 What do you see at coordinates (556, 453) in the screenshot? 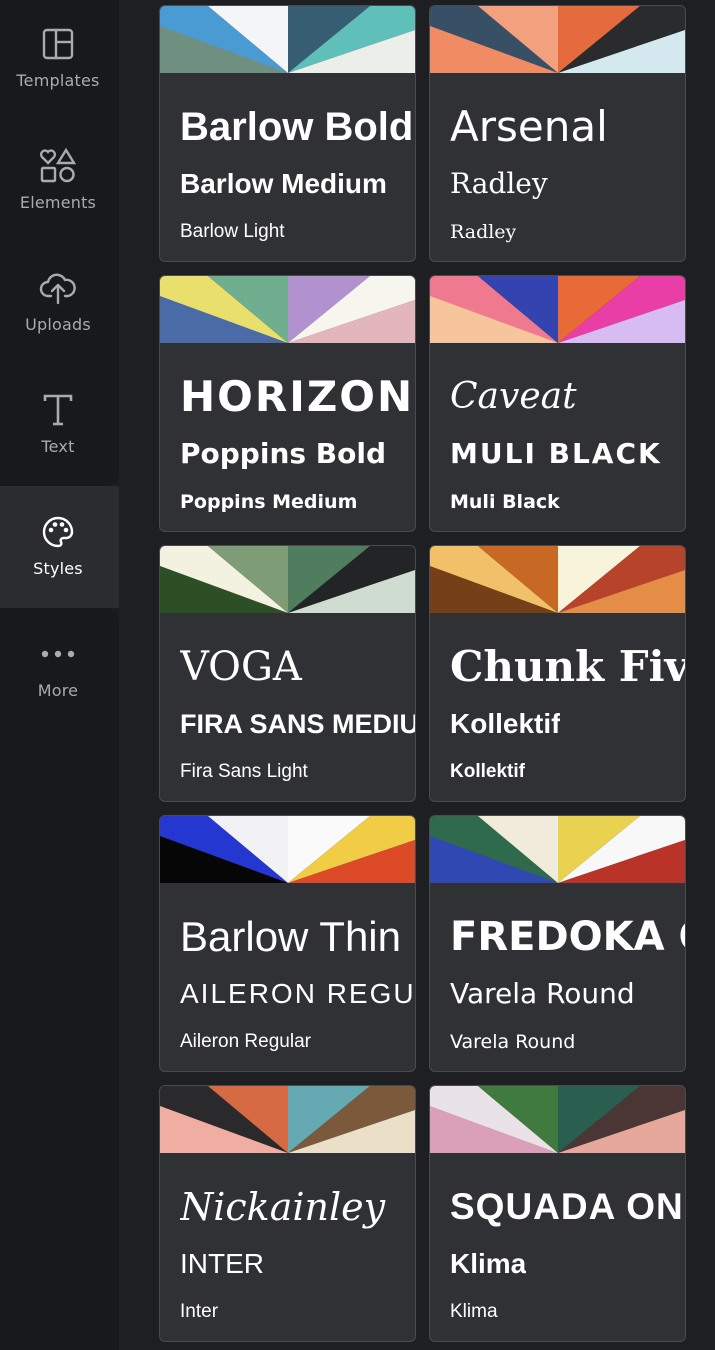
I see `subheading-font-preview: MULI BLACK` at bounding box center [556, 453].